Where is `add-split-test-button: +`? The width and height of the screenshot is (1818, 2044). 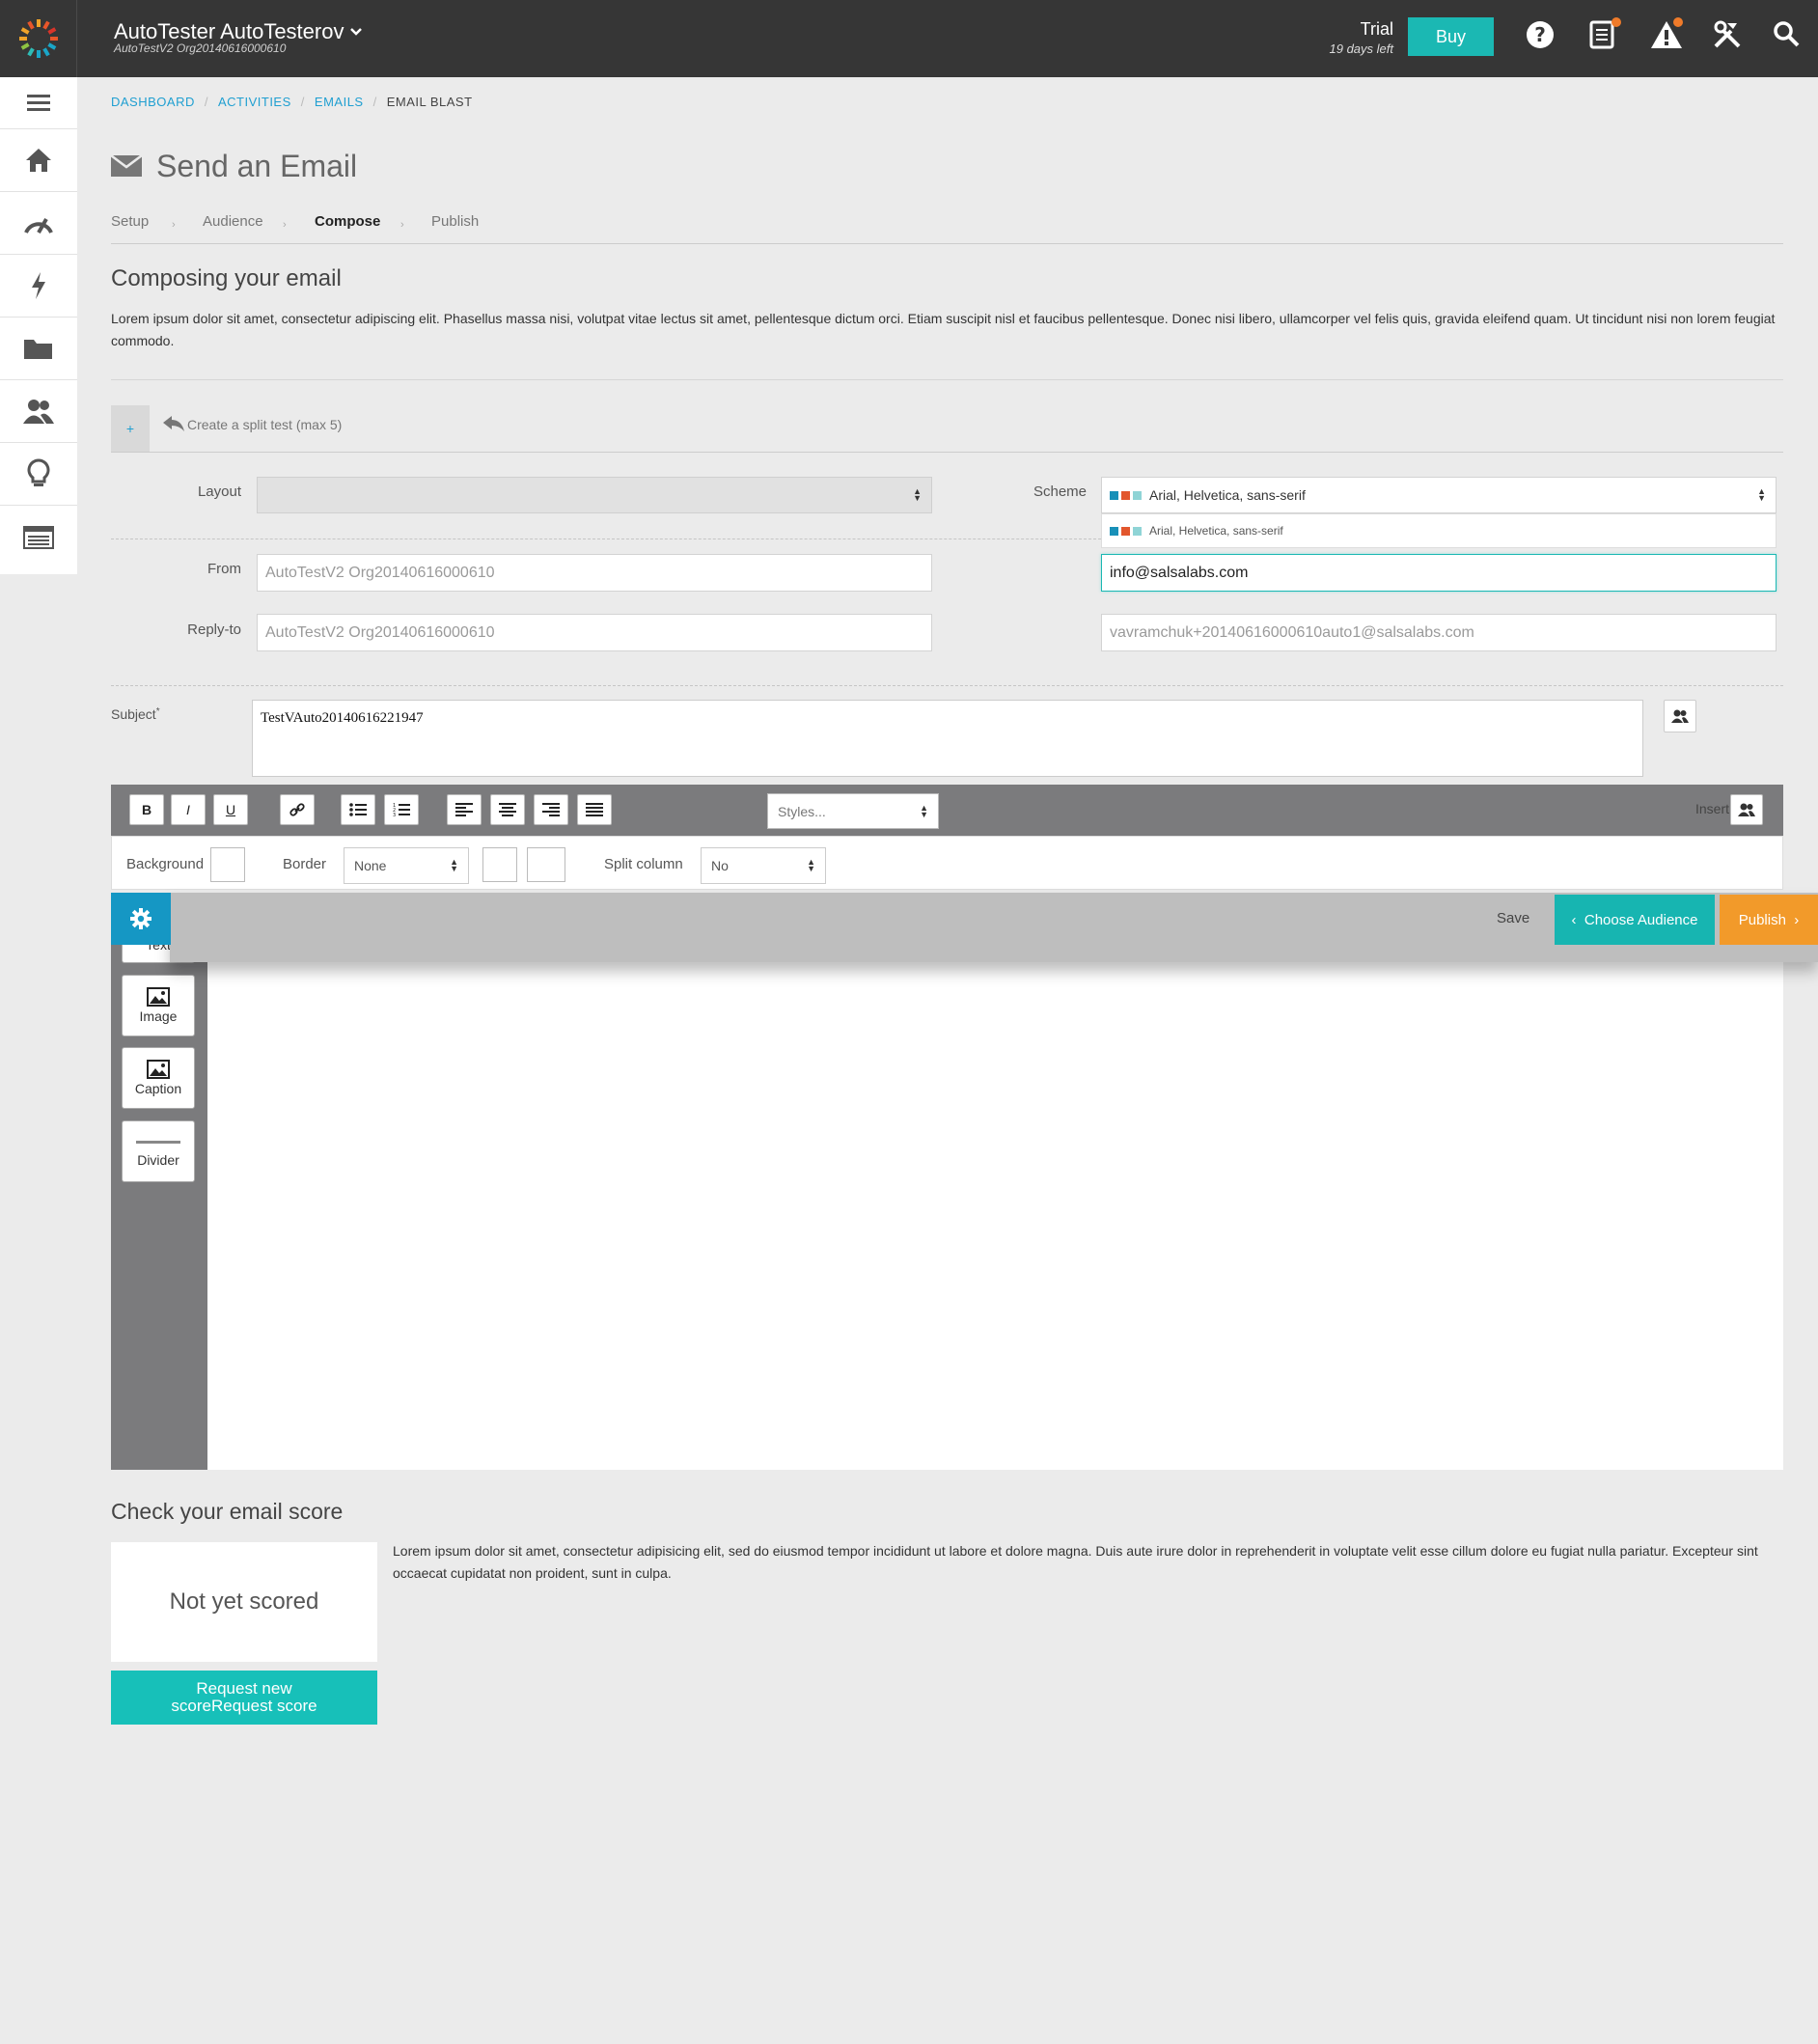 add-split-test-button: + is located at coordinates (130, 428).